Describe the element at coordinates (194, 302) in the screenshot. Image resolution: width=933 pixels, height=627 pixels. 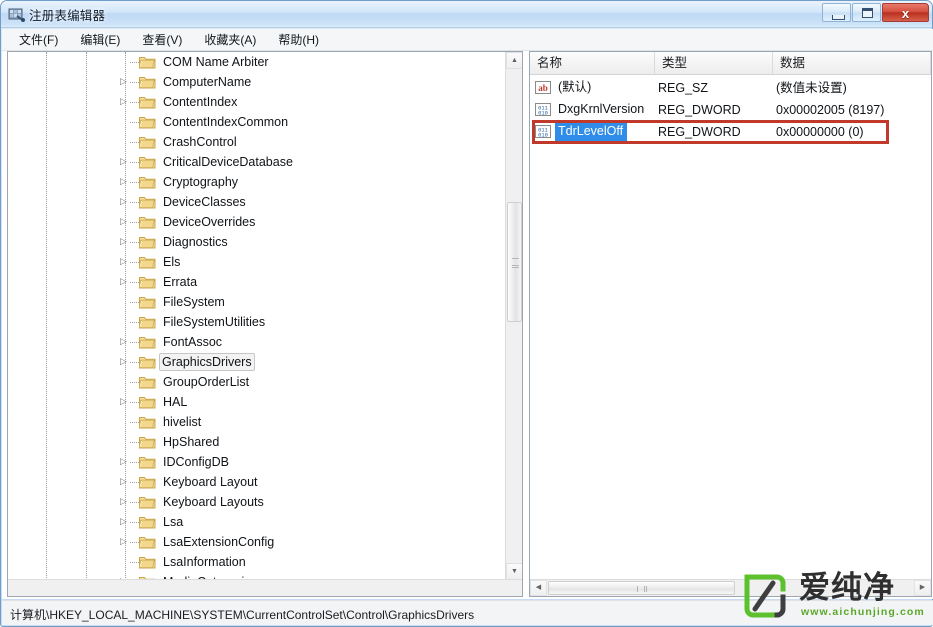
I see `tree-item-label: FileSystem` at that location.